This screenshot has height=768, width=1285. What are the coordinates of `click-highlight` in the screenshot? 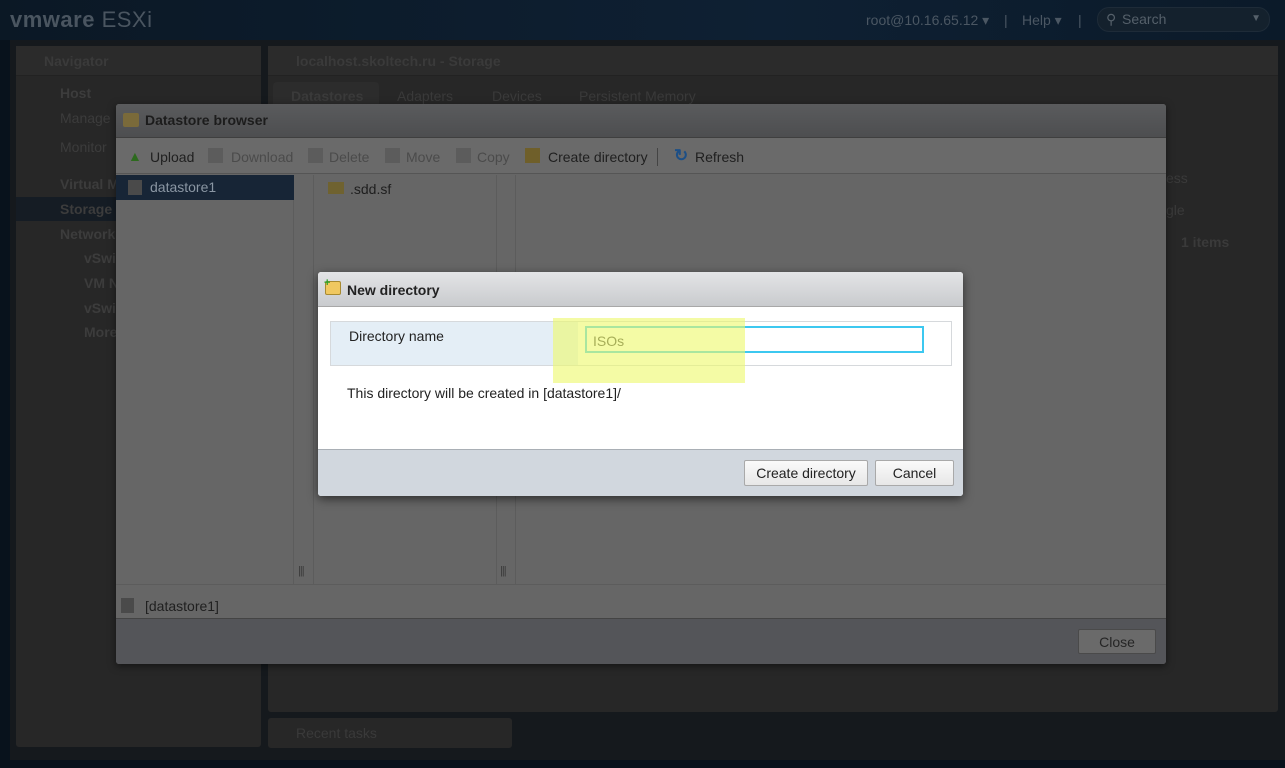 It's located at (649, 350).